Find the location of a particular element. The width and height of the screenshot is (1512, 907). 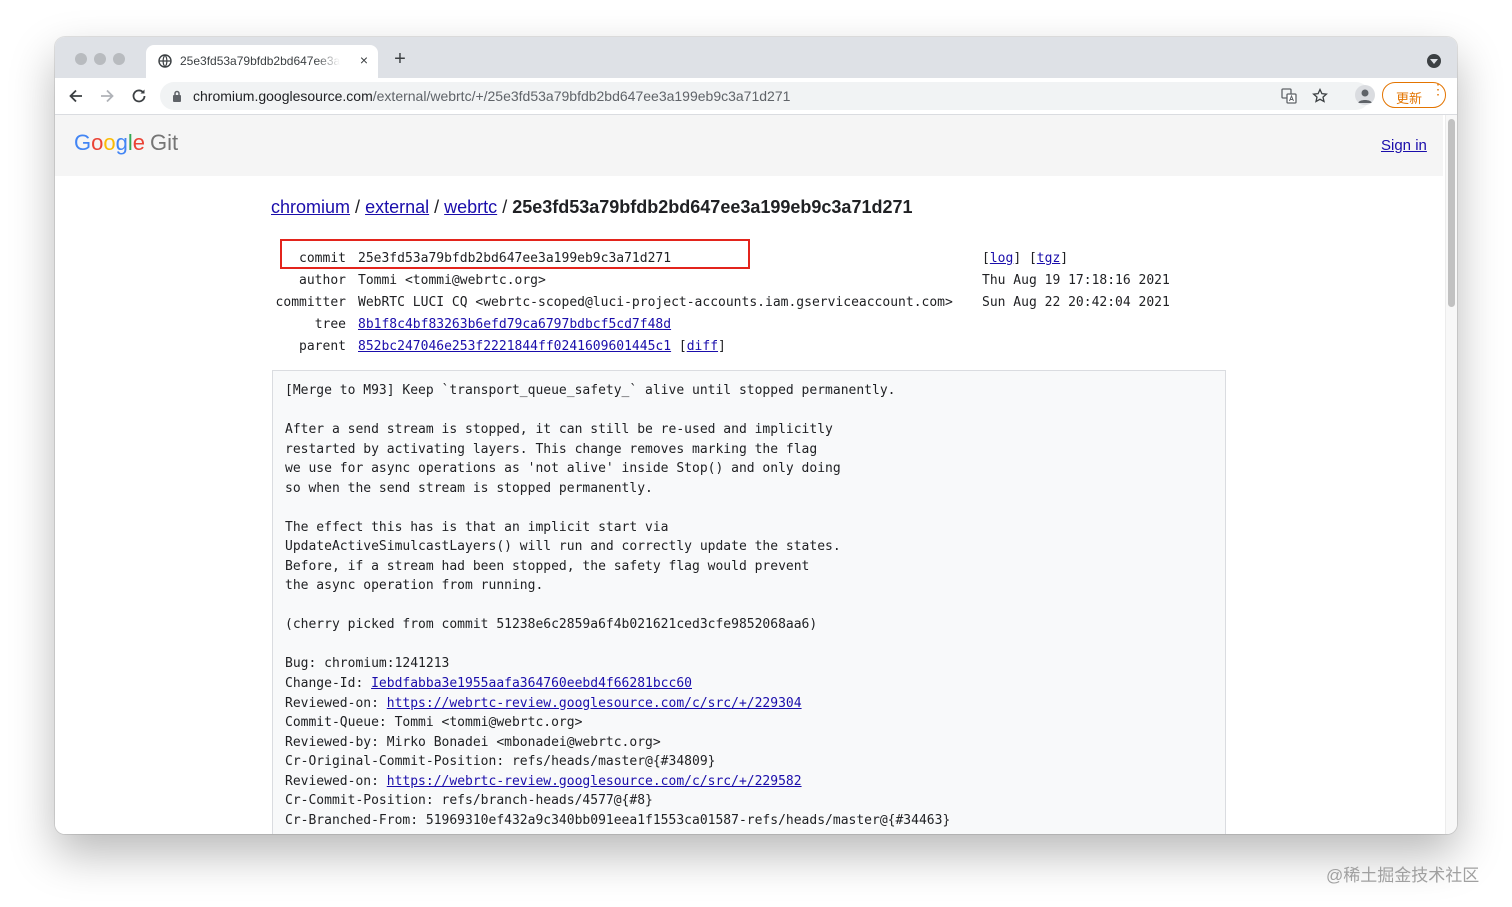

scrollbar-thumb is located at coordinates (1451, 213).